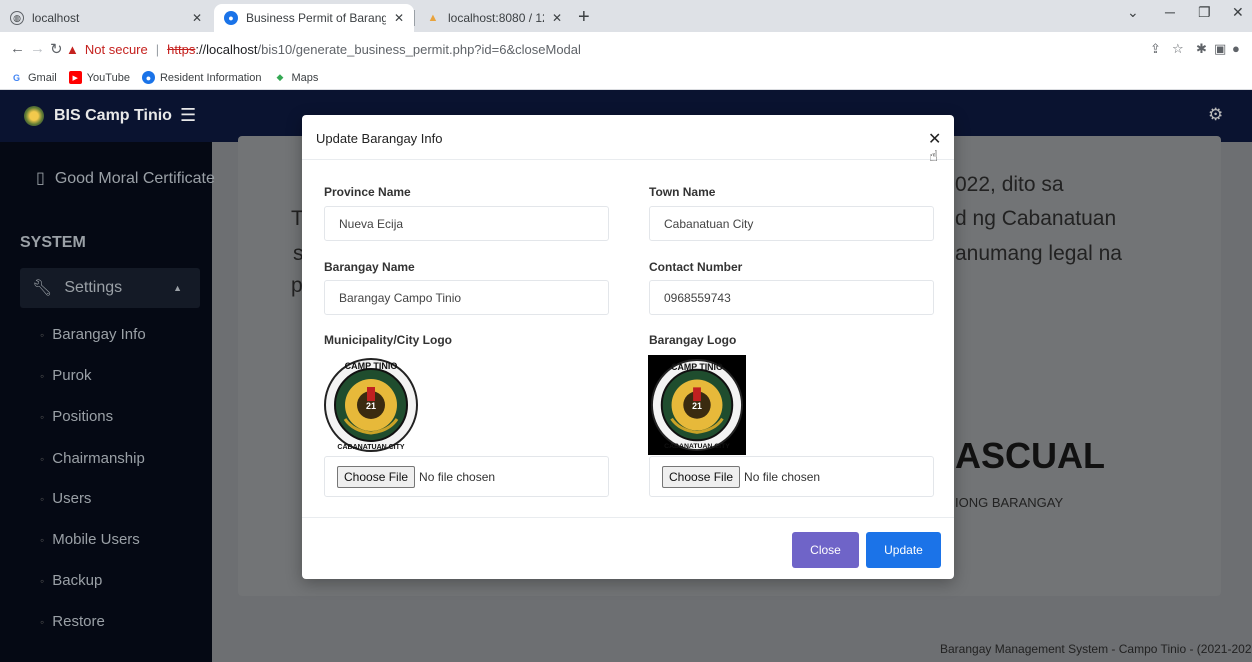 The height and width of the screenshot is (662, 1252). Describe the element at coordinates (1238, 12) in the screenshot. I see `window-close-button: ✕` at that location.